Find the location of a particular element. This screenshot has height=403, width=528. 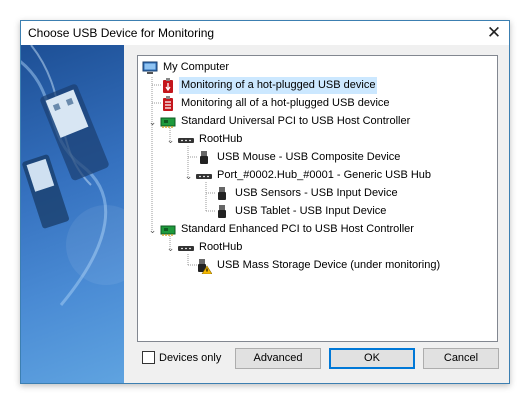

tree-item-label: USB Mouse - USB Composite Device is located at coordinates (309, 157).